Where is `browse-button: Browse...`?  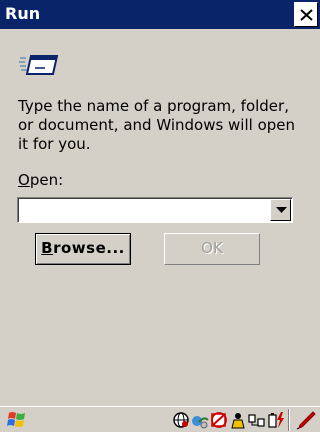
browse-button: Browse... is located at coordinates (83, 249).